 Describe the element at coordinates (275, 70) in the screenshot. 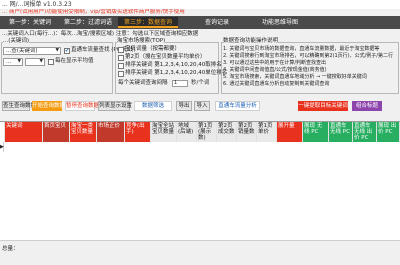

I see `instruction-line-4: 4. 关键词中间查询值直/公式/按现金值(商务值)` at that location.